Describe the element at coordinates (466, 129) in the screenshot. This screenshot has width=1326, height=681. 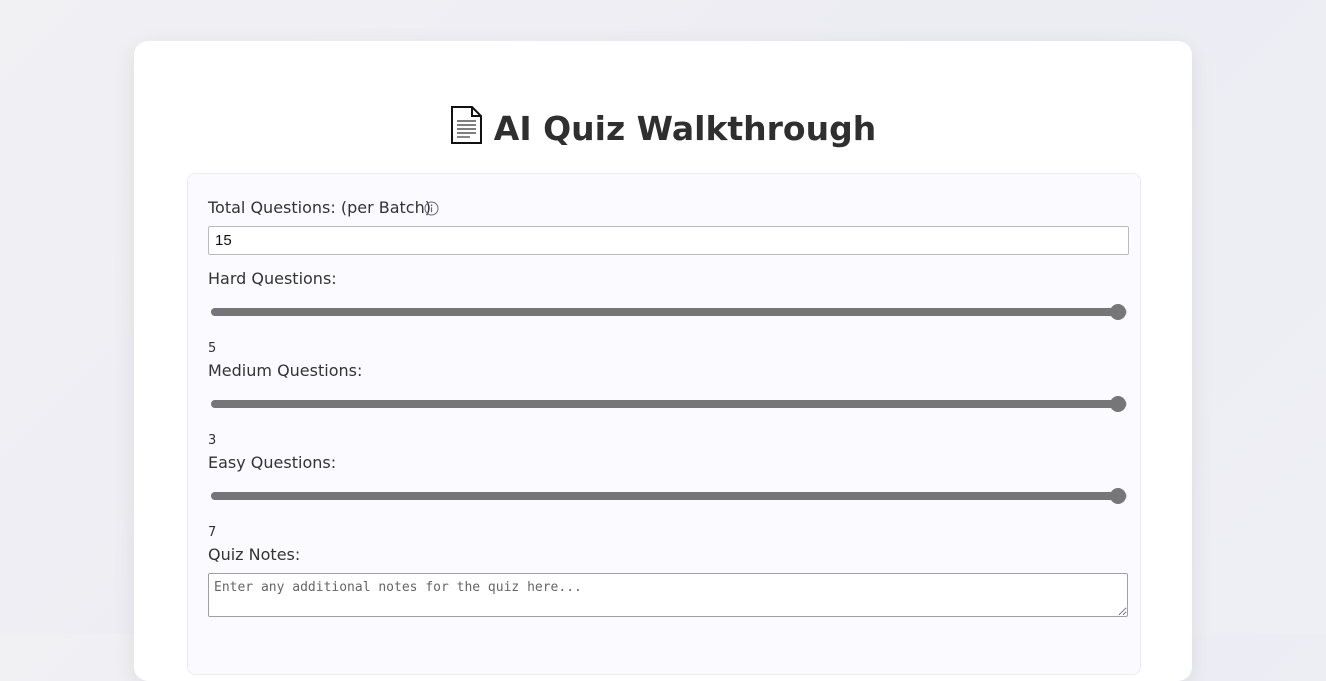
I see `document-icon` at that location.